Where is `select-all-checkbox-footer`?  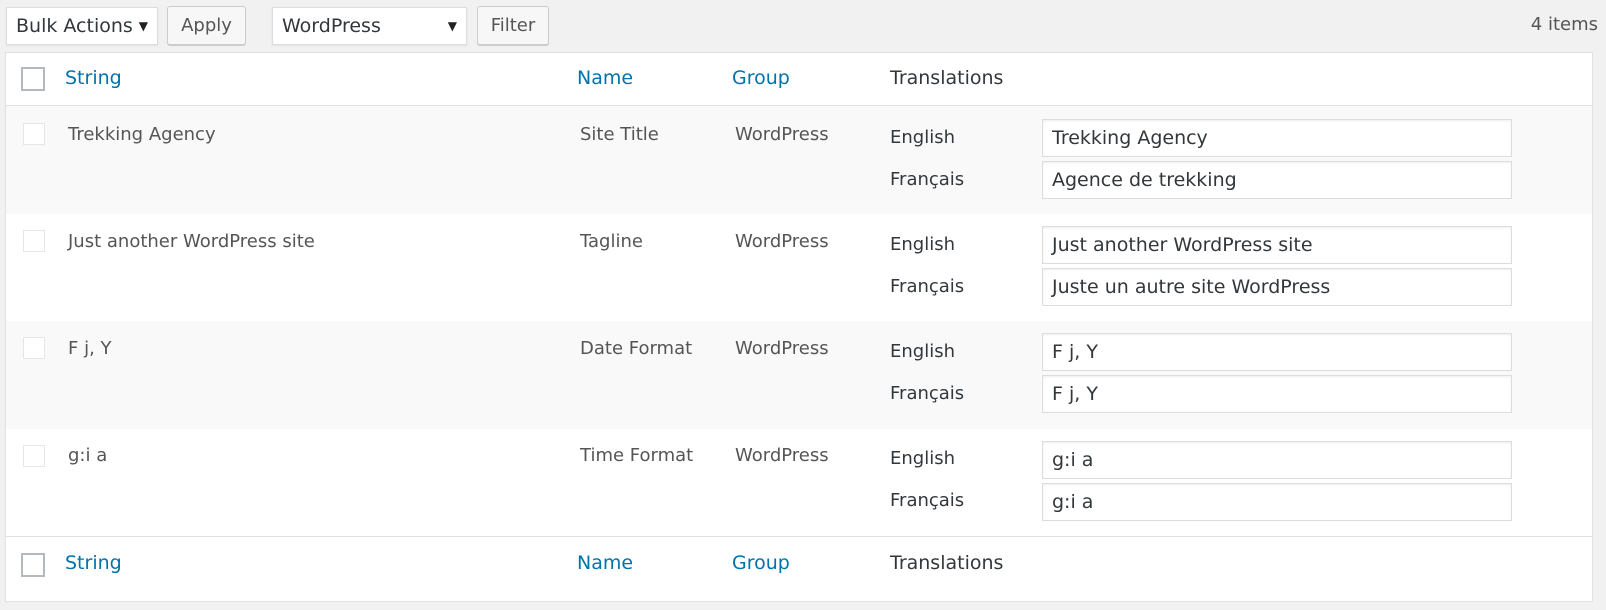 select-all-checkbox-footer is located at coordinates (33, 565).